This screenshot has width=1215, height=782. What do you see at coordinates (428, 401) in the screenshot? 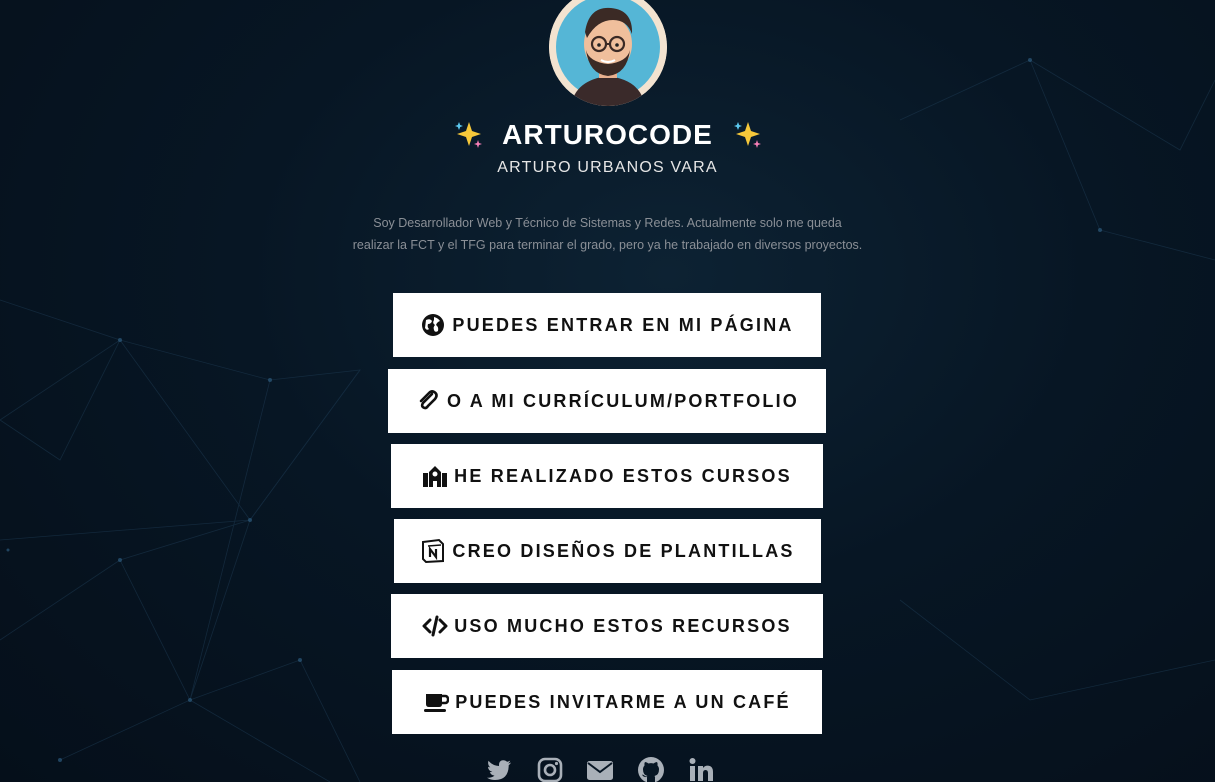
I see `paperclip-icon` at bounding box center [428, 401].